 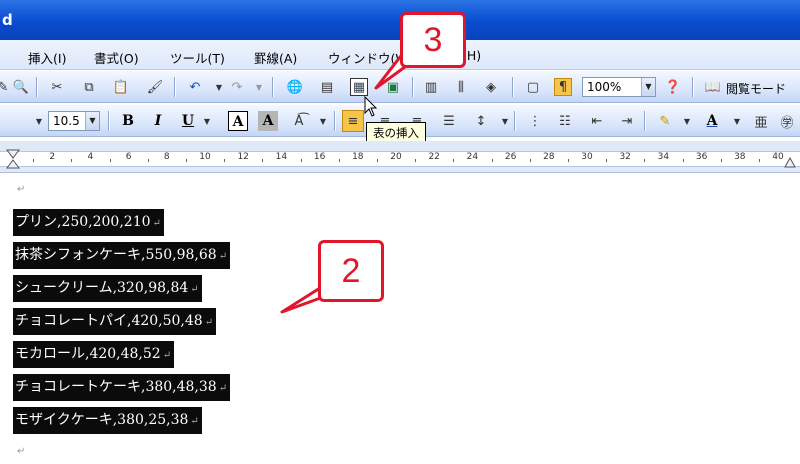 I want to click on callout-pointers, so click(x=351, y=182).